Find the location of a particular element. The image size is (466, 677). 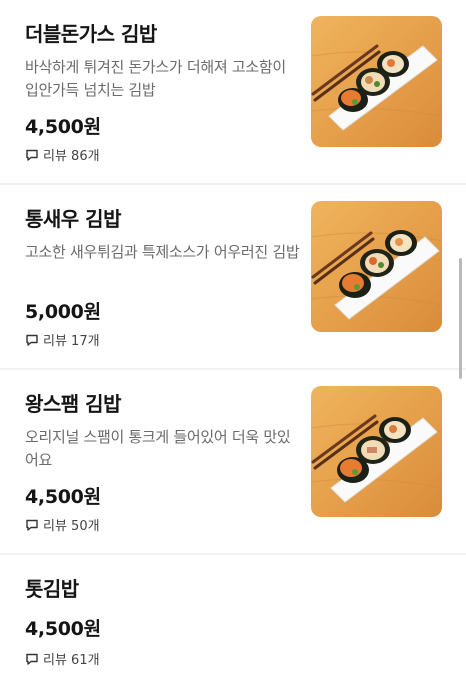

review-count: 리뷰 61개 is located at coordinates (62, 658).